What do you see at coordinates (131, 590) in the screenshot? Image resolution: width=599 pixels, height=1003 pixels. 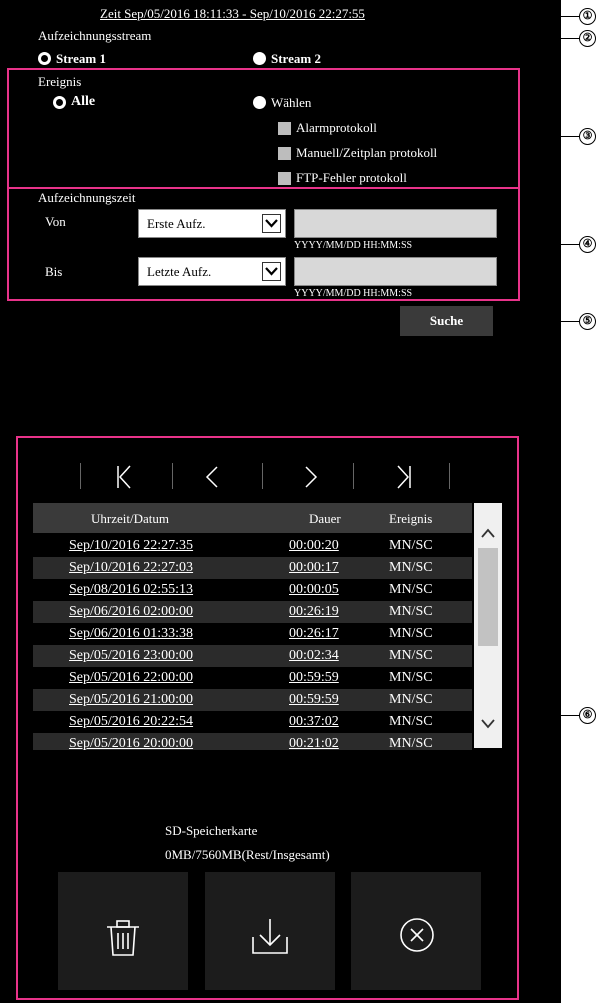 I see `row-datetime-link: Sep/08/2016 02:55:13` at bounding box center [131, 590].